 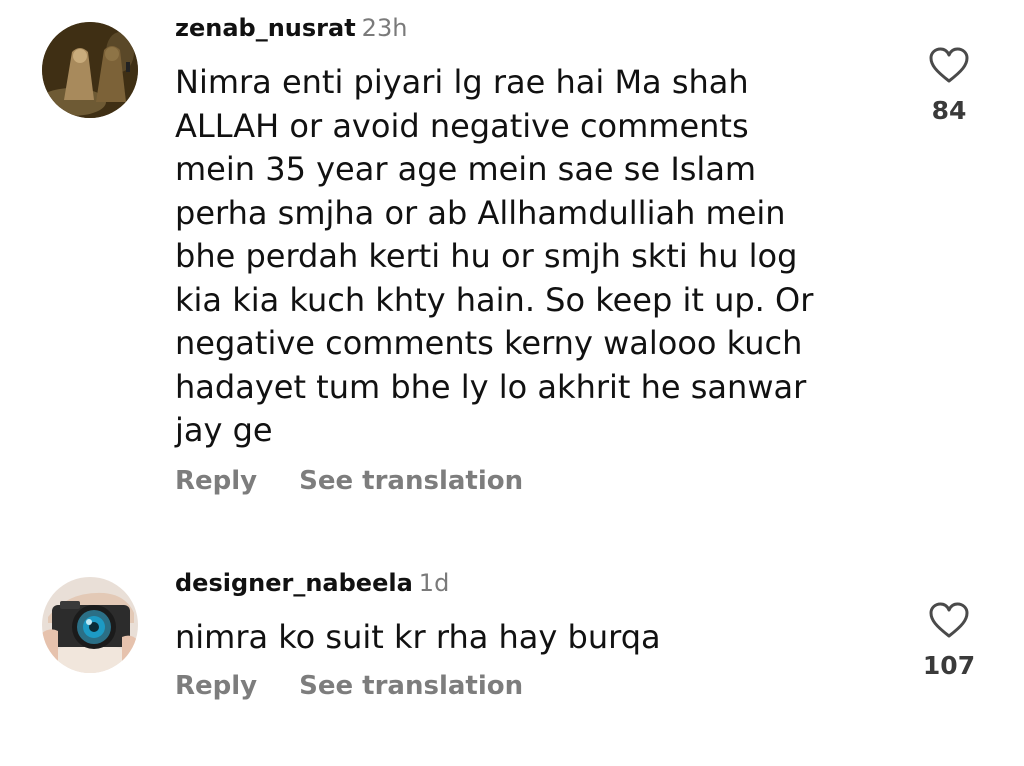 I want to click on comment-text-line: ALLAH or avoid negative comments, so click(x=462, y=125).